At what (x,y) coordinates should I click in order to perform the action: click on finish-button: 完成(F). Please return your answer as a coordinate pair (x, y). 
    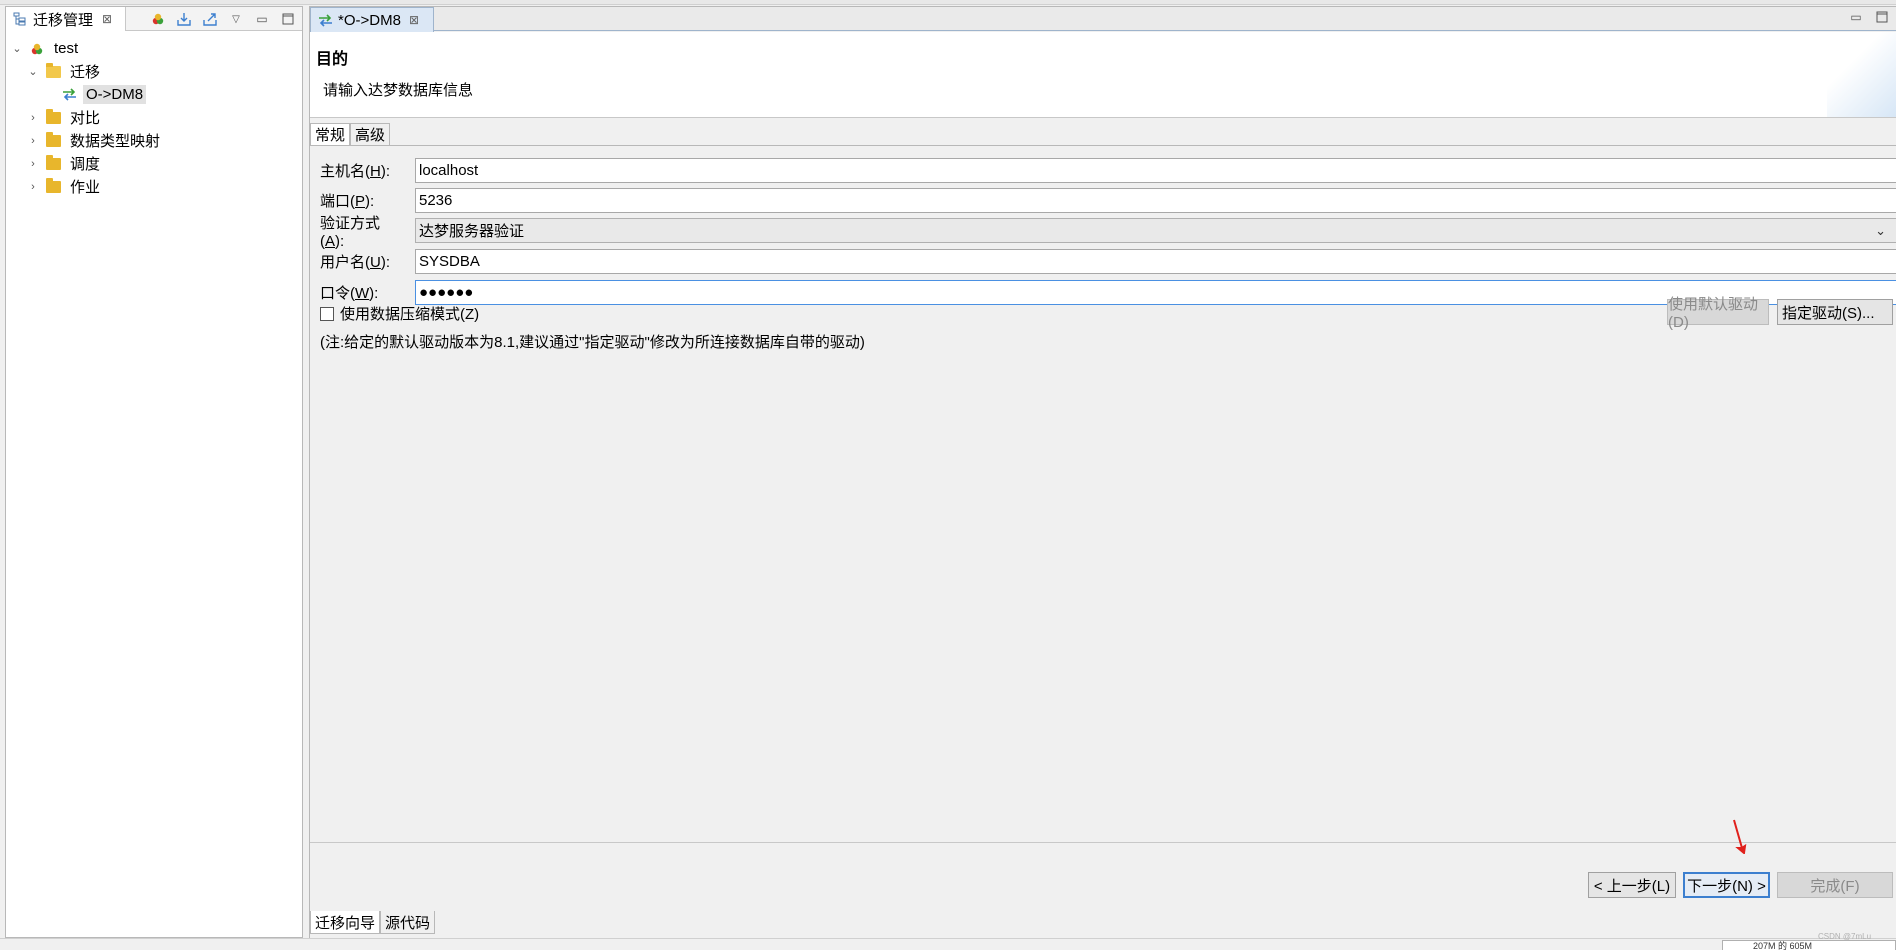
    Looking at the image, I should click on (1835, 885).